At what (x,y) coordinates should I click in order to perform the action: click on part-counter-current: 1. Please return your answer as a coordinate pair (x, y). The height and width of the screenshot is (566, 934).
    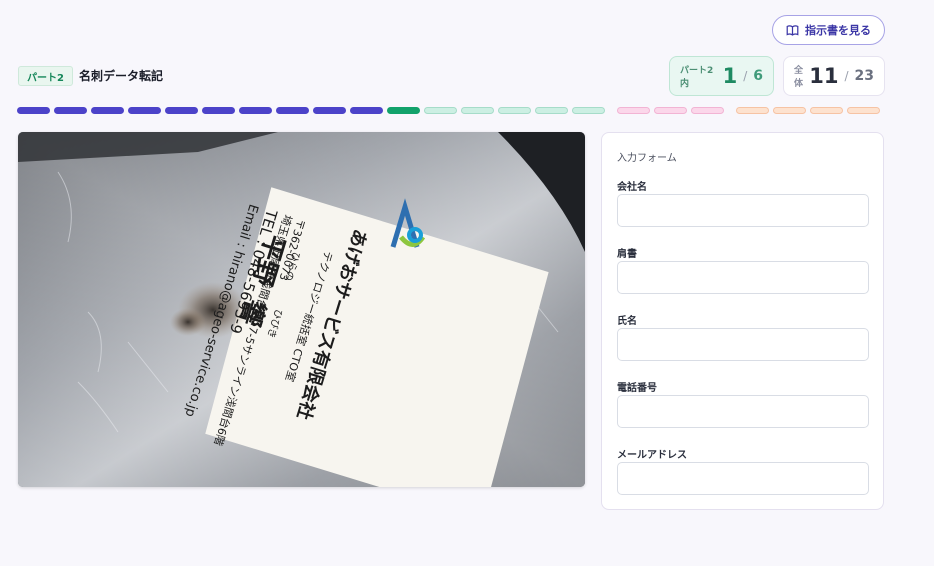
    Looking at the image, I should click on (730, 76).